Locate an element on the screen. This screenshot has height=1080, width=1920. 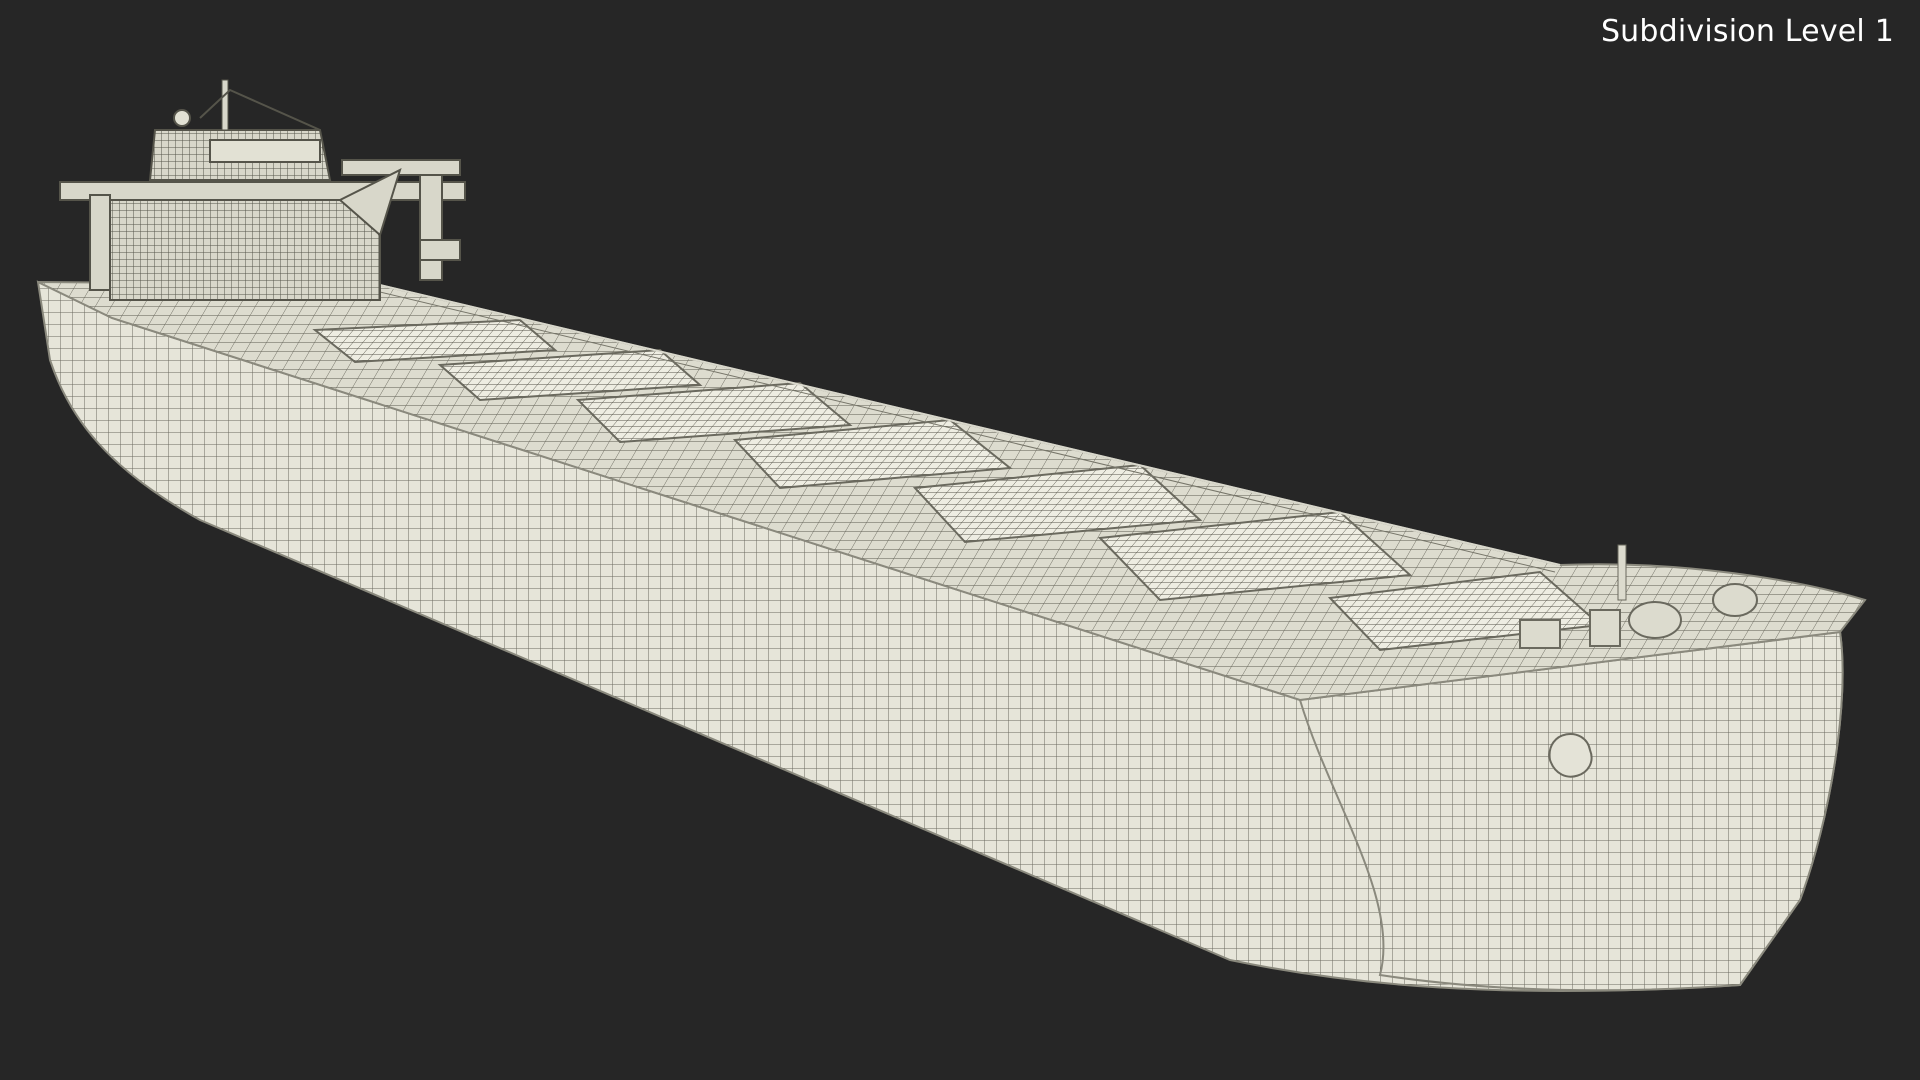
superstructure is located at coordinates (262, 190).